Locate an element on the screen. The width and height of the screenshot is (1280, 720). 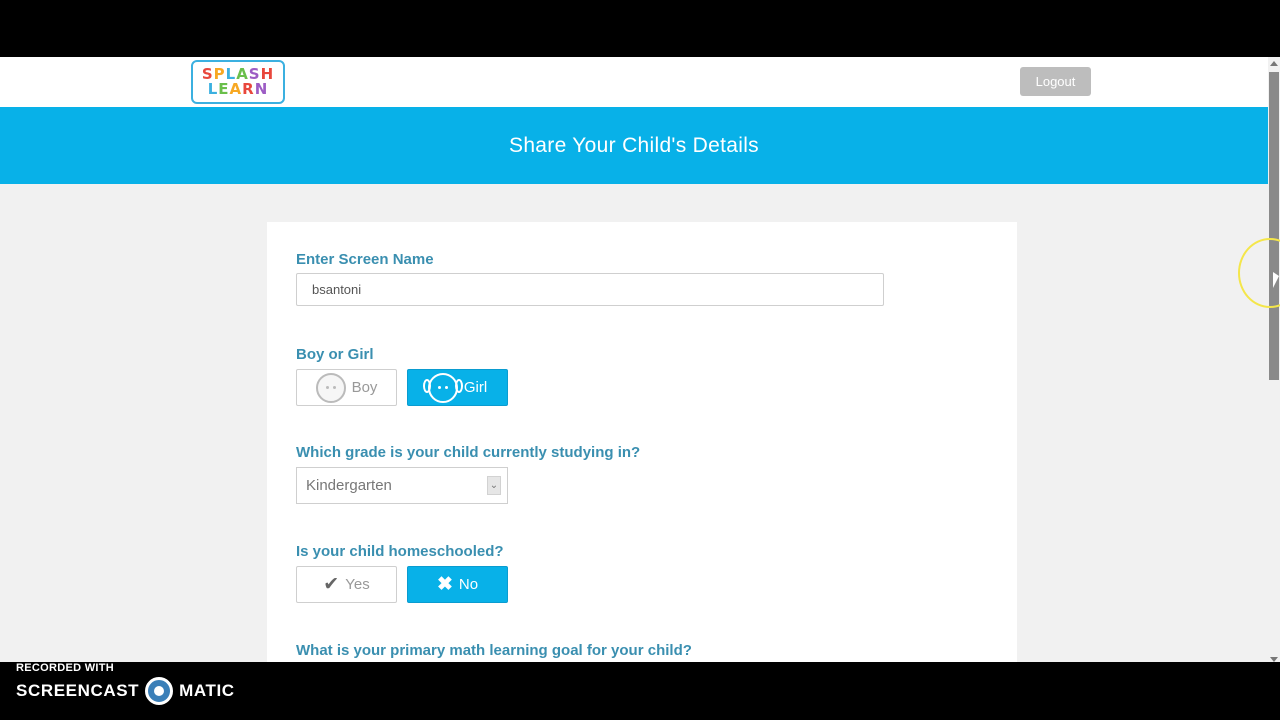
girl-option-button: Girl is located at coordinates (457, 387).